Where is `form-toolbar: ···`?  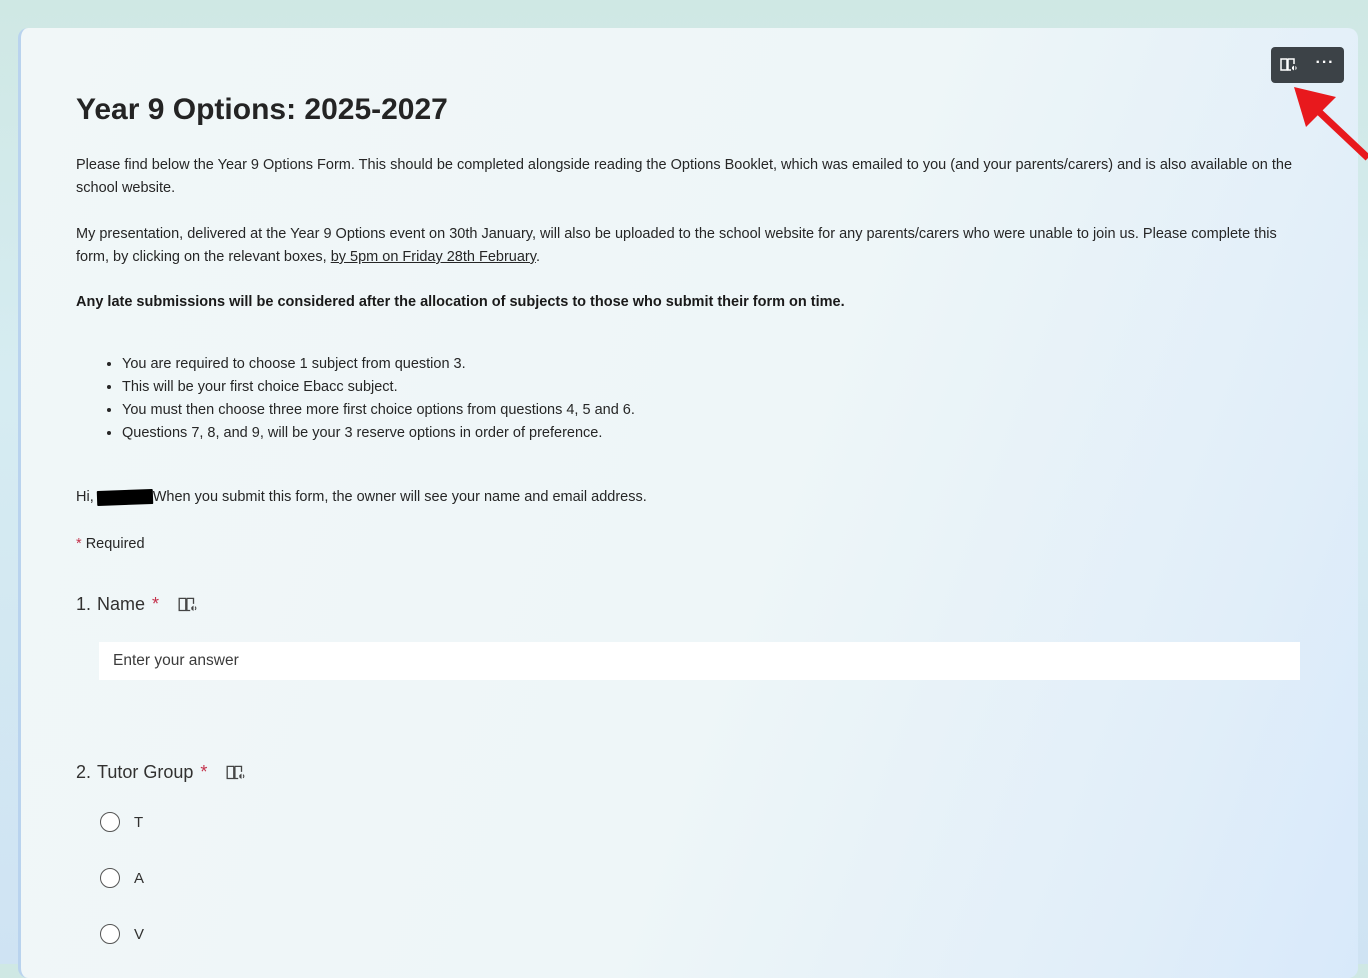 form-toolbar: ··· is located at coordinates (1307, 65).